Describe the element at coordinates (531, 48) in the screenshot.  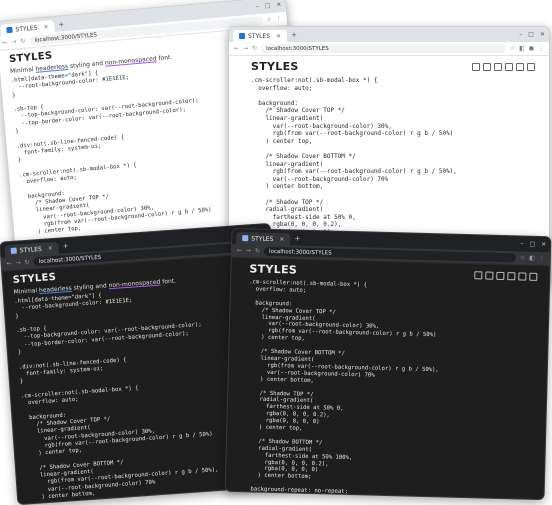
I see `profile-icon: ●` at that location.